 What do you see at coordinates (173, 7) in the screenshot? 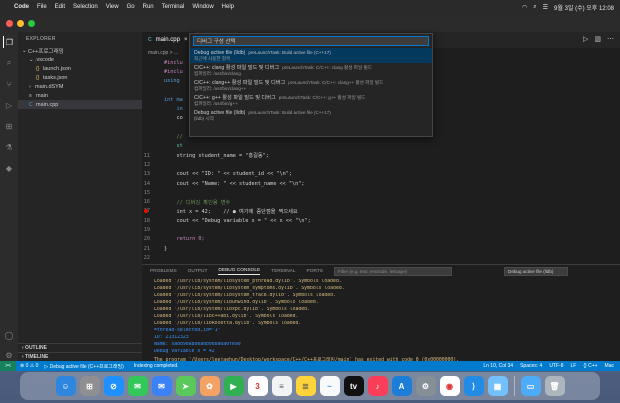
I see `menu-terminal: Terminal` at bounding box center [173, 7].